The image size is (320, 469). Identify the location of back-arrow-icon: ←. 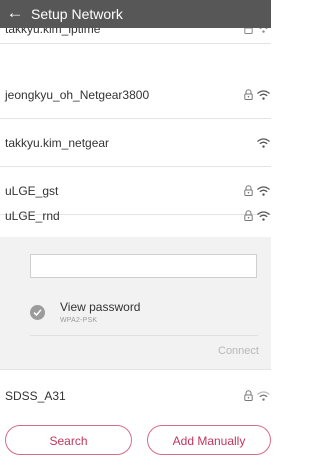
(15, 13).